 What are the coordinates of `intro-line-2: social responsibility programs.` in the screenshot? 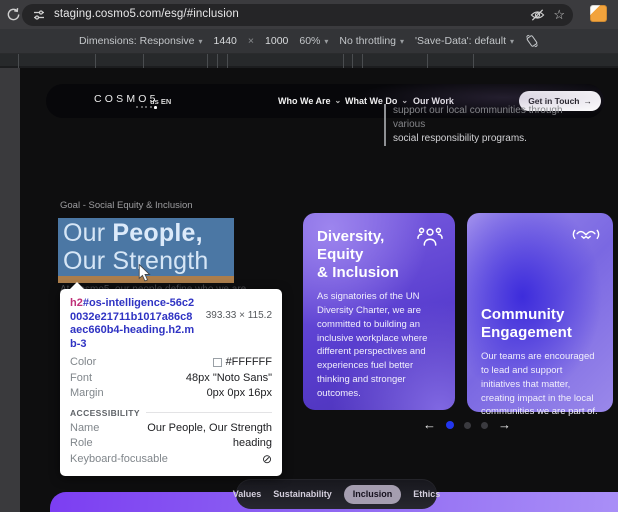 It's located at (460, 138).